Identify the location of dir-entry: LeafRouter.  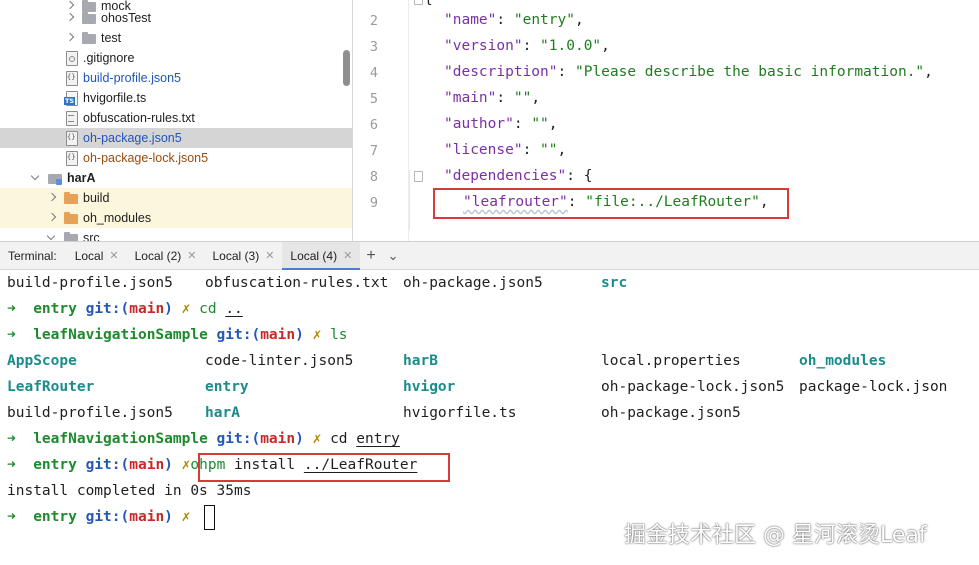
(51, 387).